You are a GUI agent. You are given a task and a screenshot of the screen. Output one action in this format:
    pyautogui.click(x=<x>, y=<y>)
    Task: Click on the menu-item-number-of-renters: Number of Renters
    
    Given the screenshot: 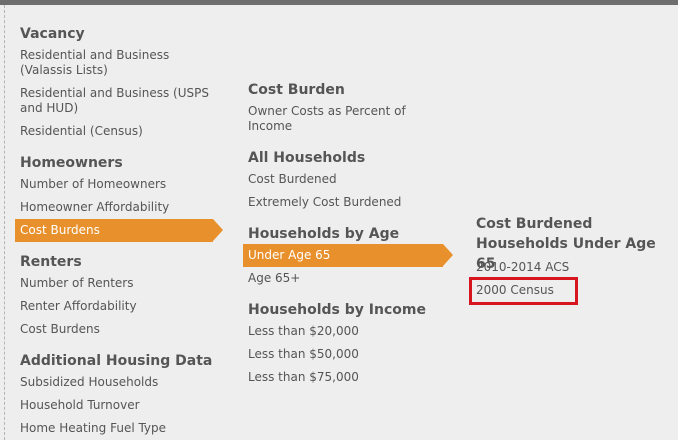 What is the action you would take?
    pyautogui.click(x=76, y=283)
    